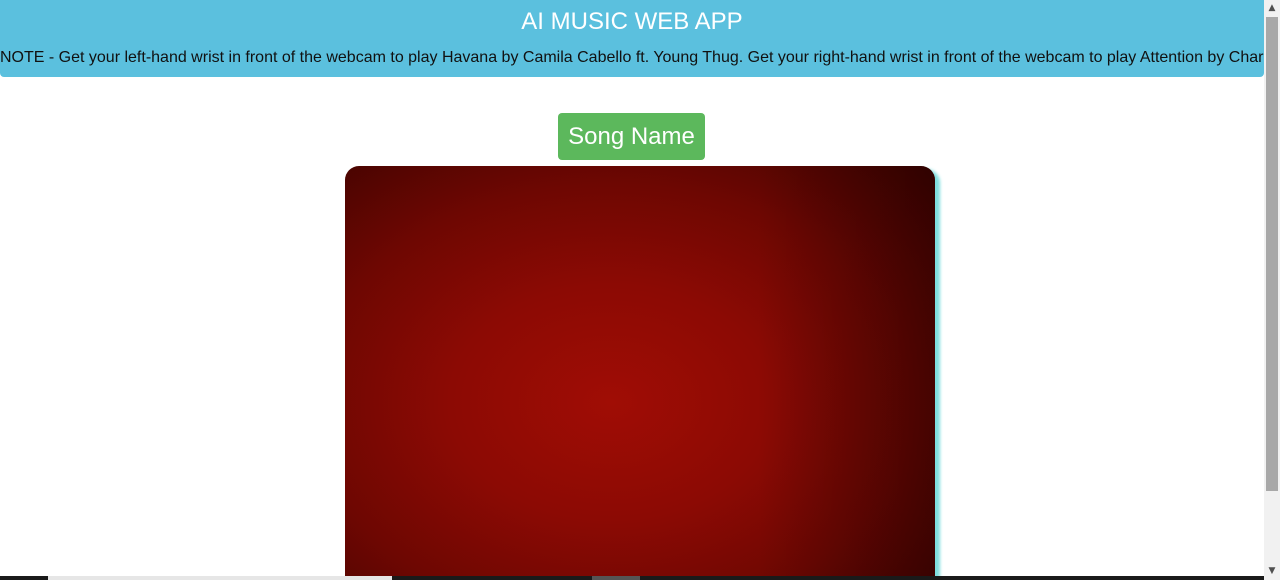 Image resolution: width=1280 pixels, height=580 pixels. I want to click on song-name-button: Song Name, so click(631, 136).